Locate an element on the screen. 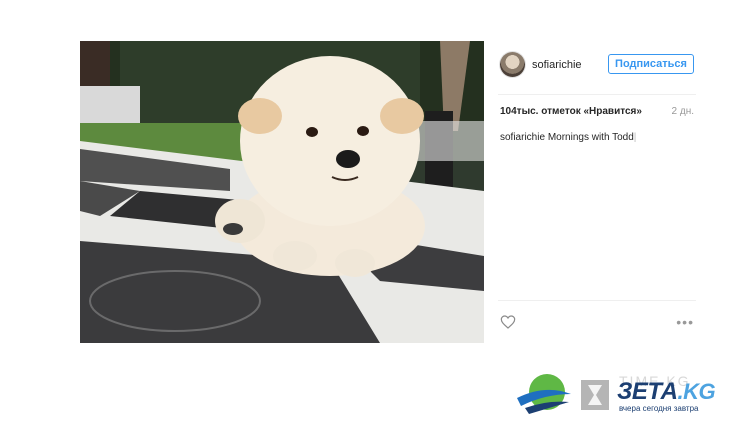  hourglass-icon is located at coordinates (595, 395).